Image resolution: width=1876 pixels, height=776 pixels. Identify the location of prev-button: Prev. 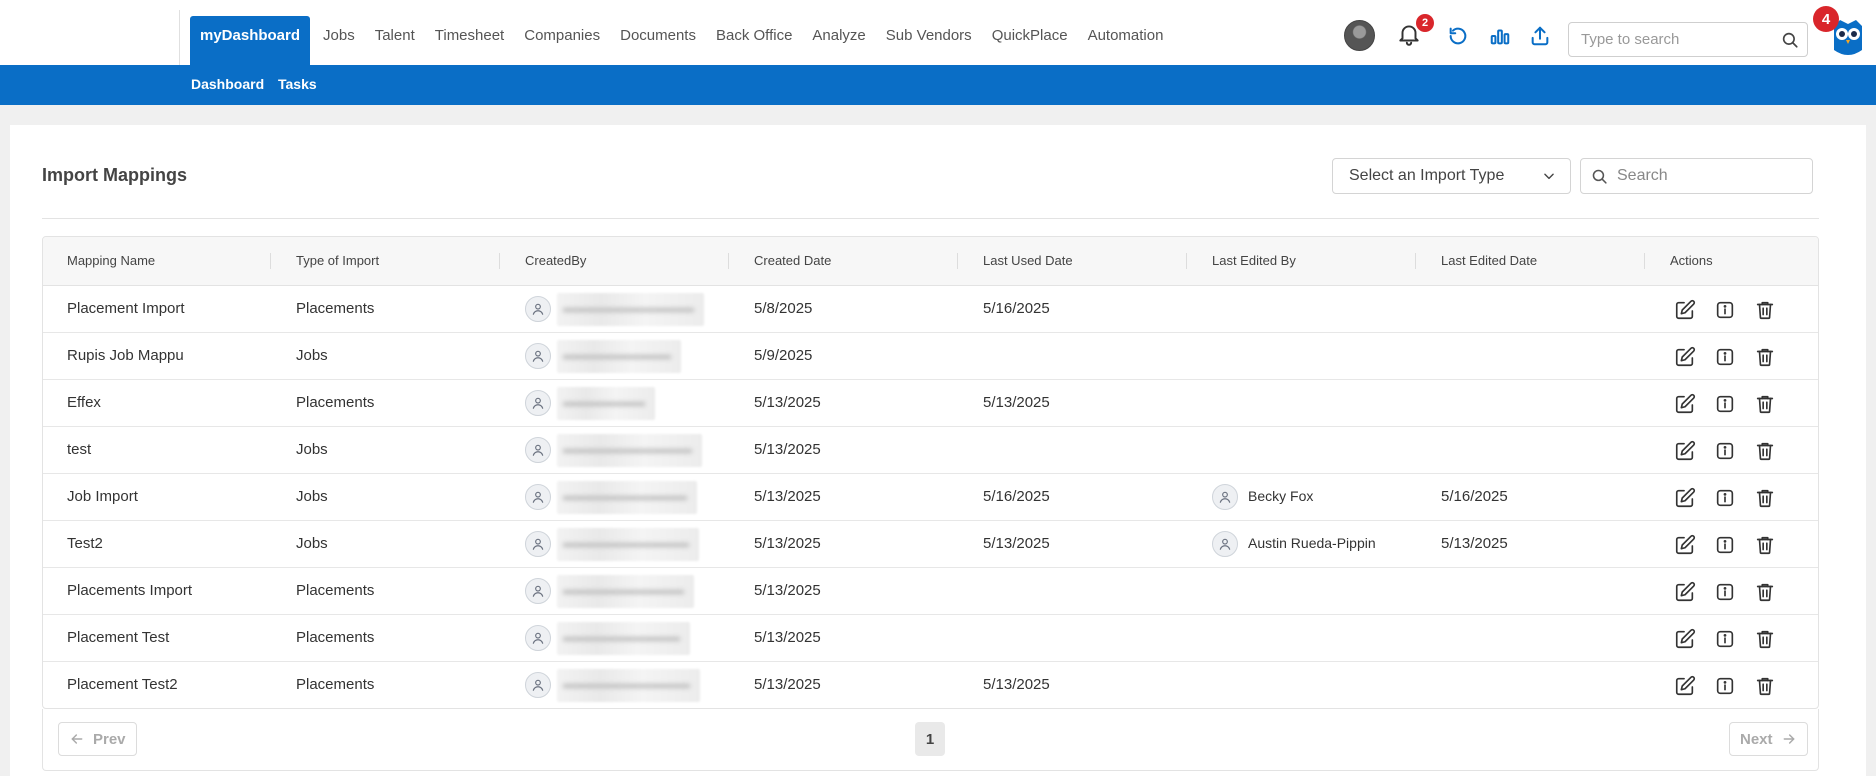
(97, 739).